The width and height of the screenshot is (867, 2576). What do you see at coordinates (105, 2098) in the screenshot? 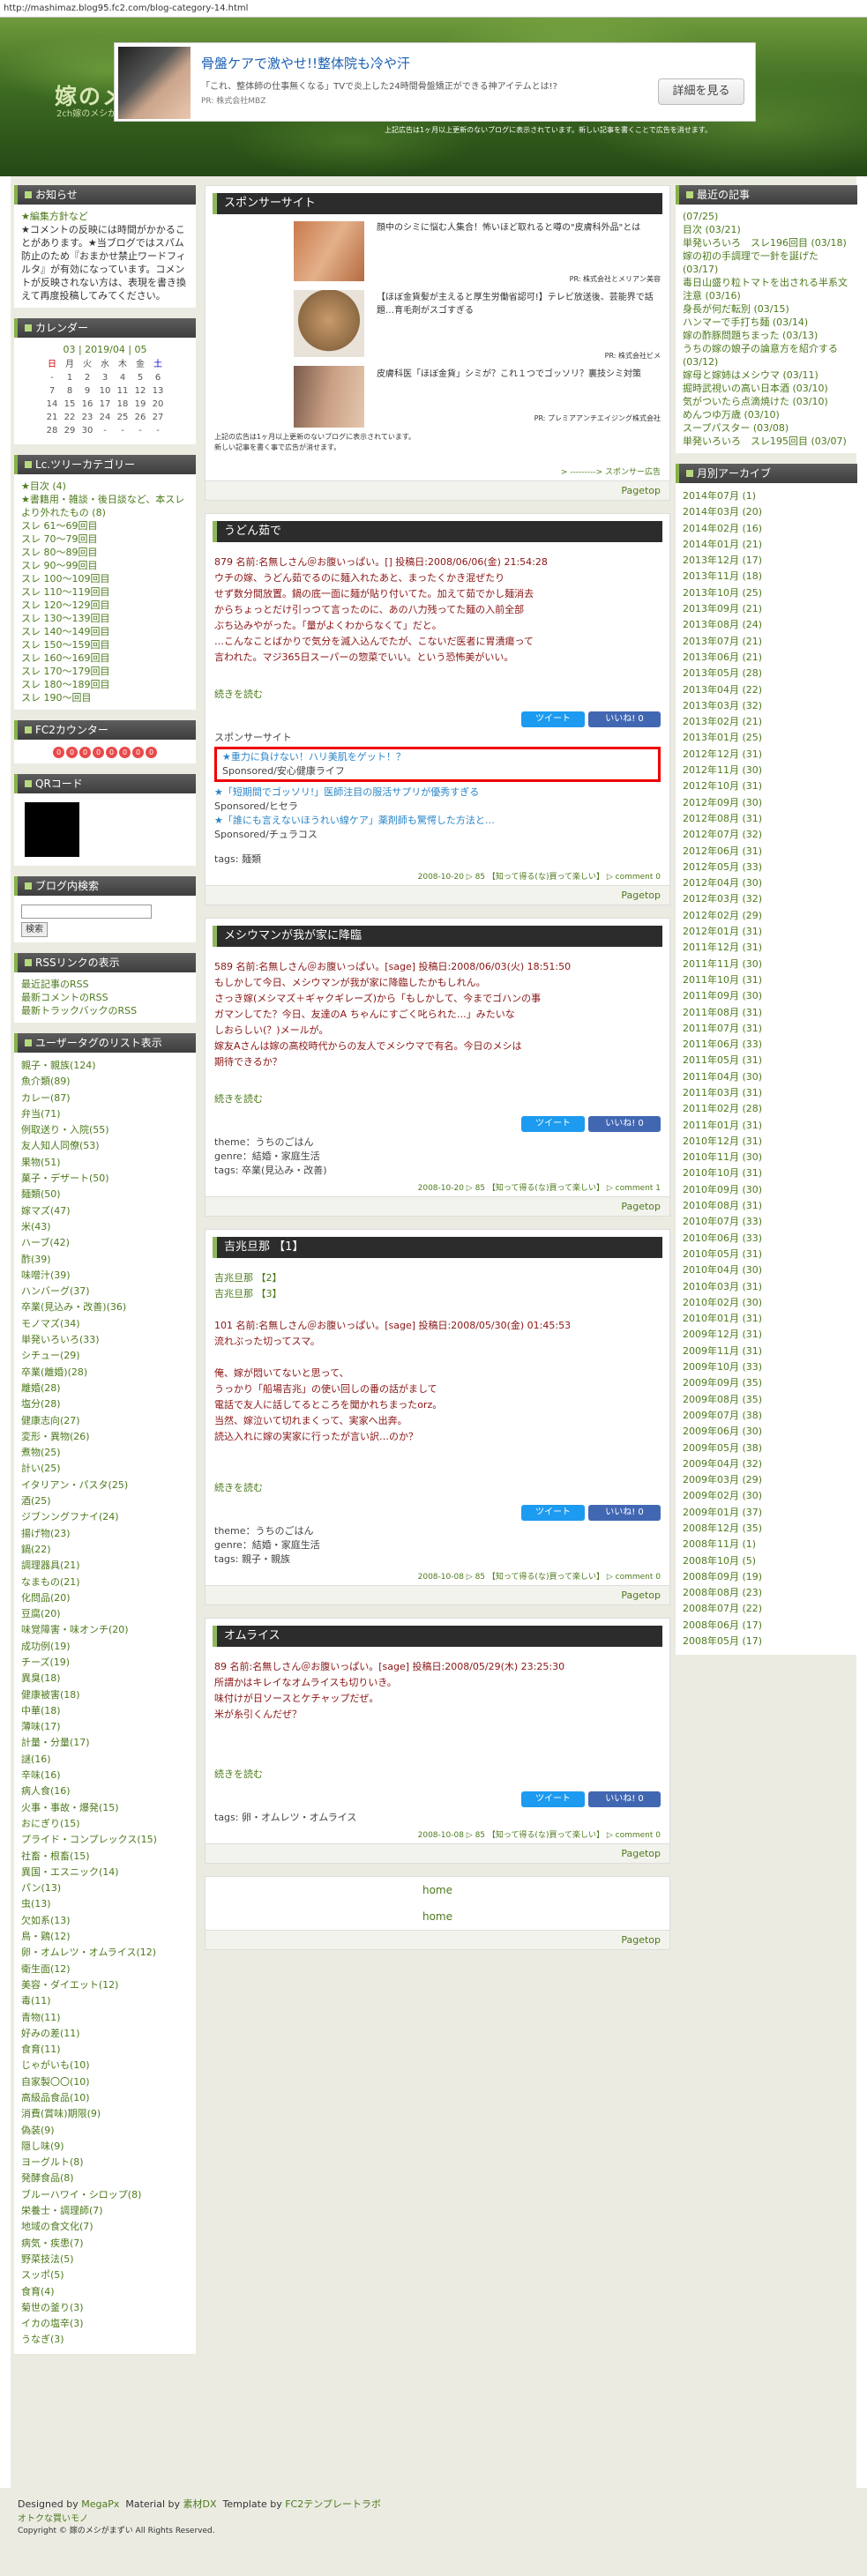
I see `tag-item: 高級品食品(10)` at bounding box center [105, 2098].